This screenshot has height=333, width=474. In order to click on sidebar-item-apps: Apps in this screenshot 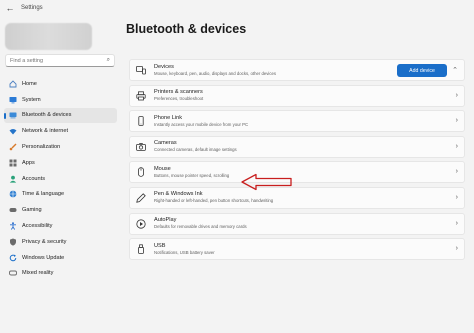, I will do `click(60, 163)`.